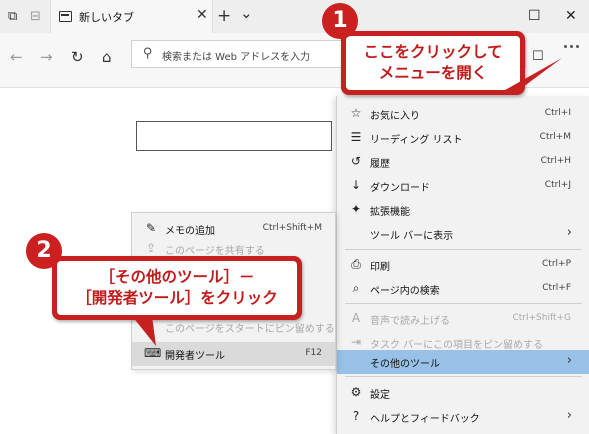 This screenshot has width=589, height=434. Describe the element at coordinates (538, 56) in the screenshot. I see `reading-view-icon: ☐` at that location.